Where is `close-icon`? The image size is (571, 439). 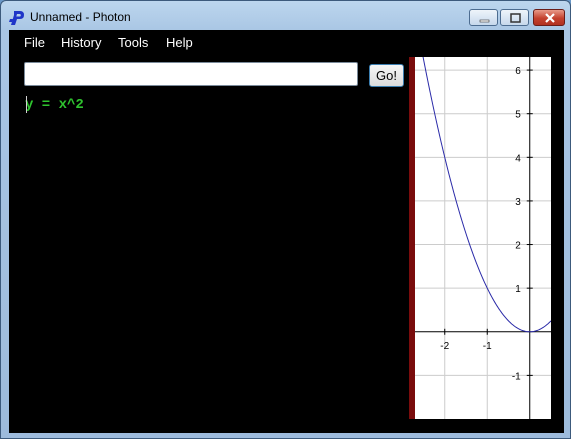 close-icon is located at coordinates (550, 18).